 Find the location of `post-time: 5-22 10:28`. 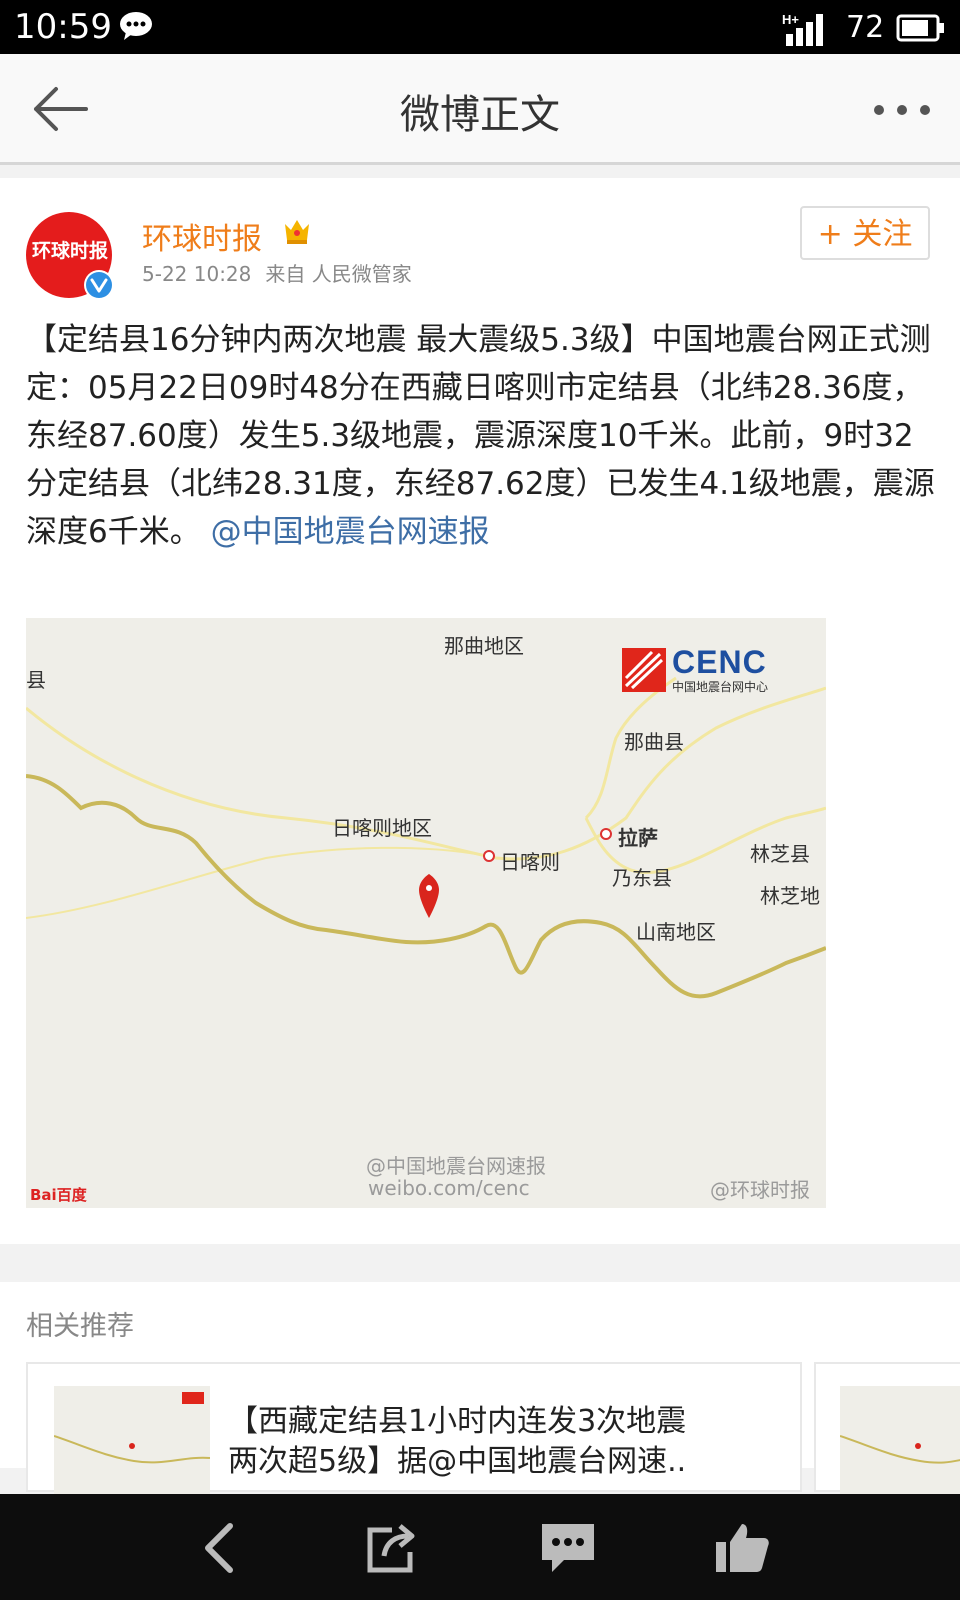

post-time: 5-22 10:28 is located at coordinates (197, 274).